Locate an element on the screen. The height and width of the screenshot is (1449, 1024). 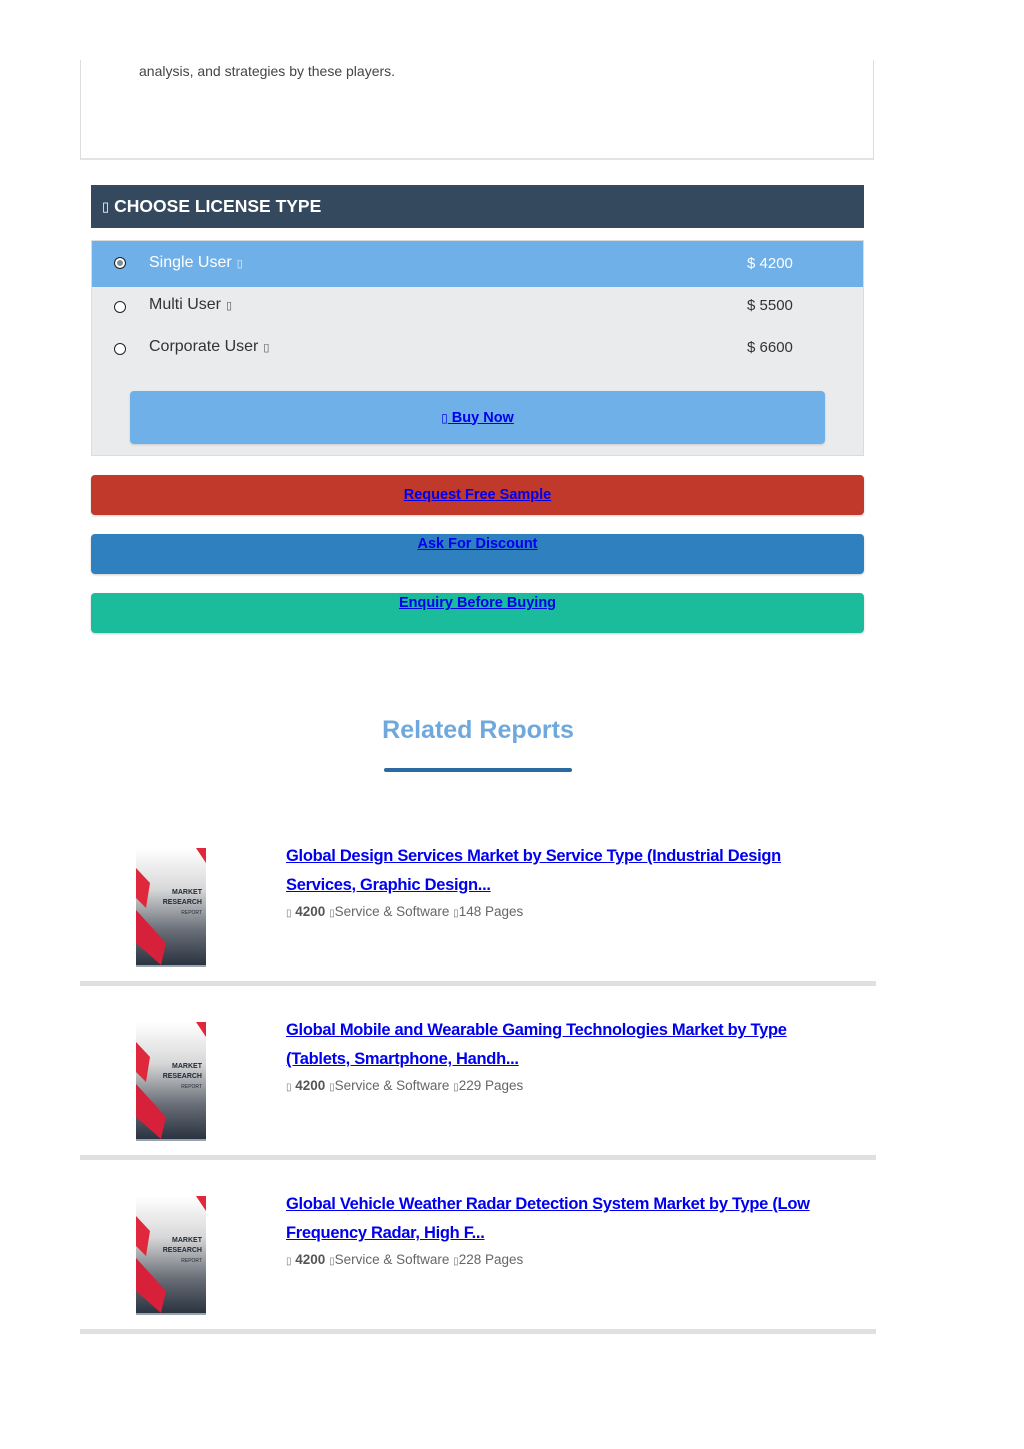
license-price: $ 5500 is located at coordinates (770, 305).